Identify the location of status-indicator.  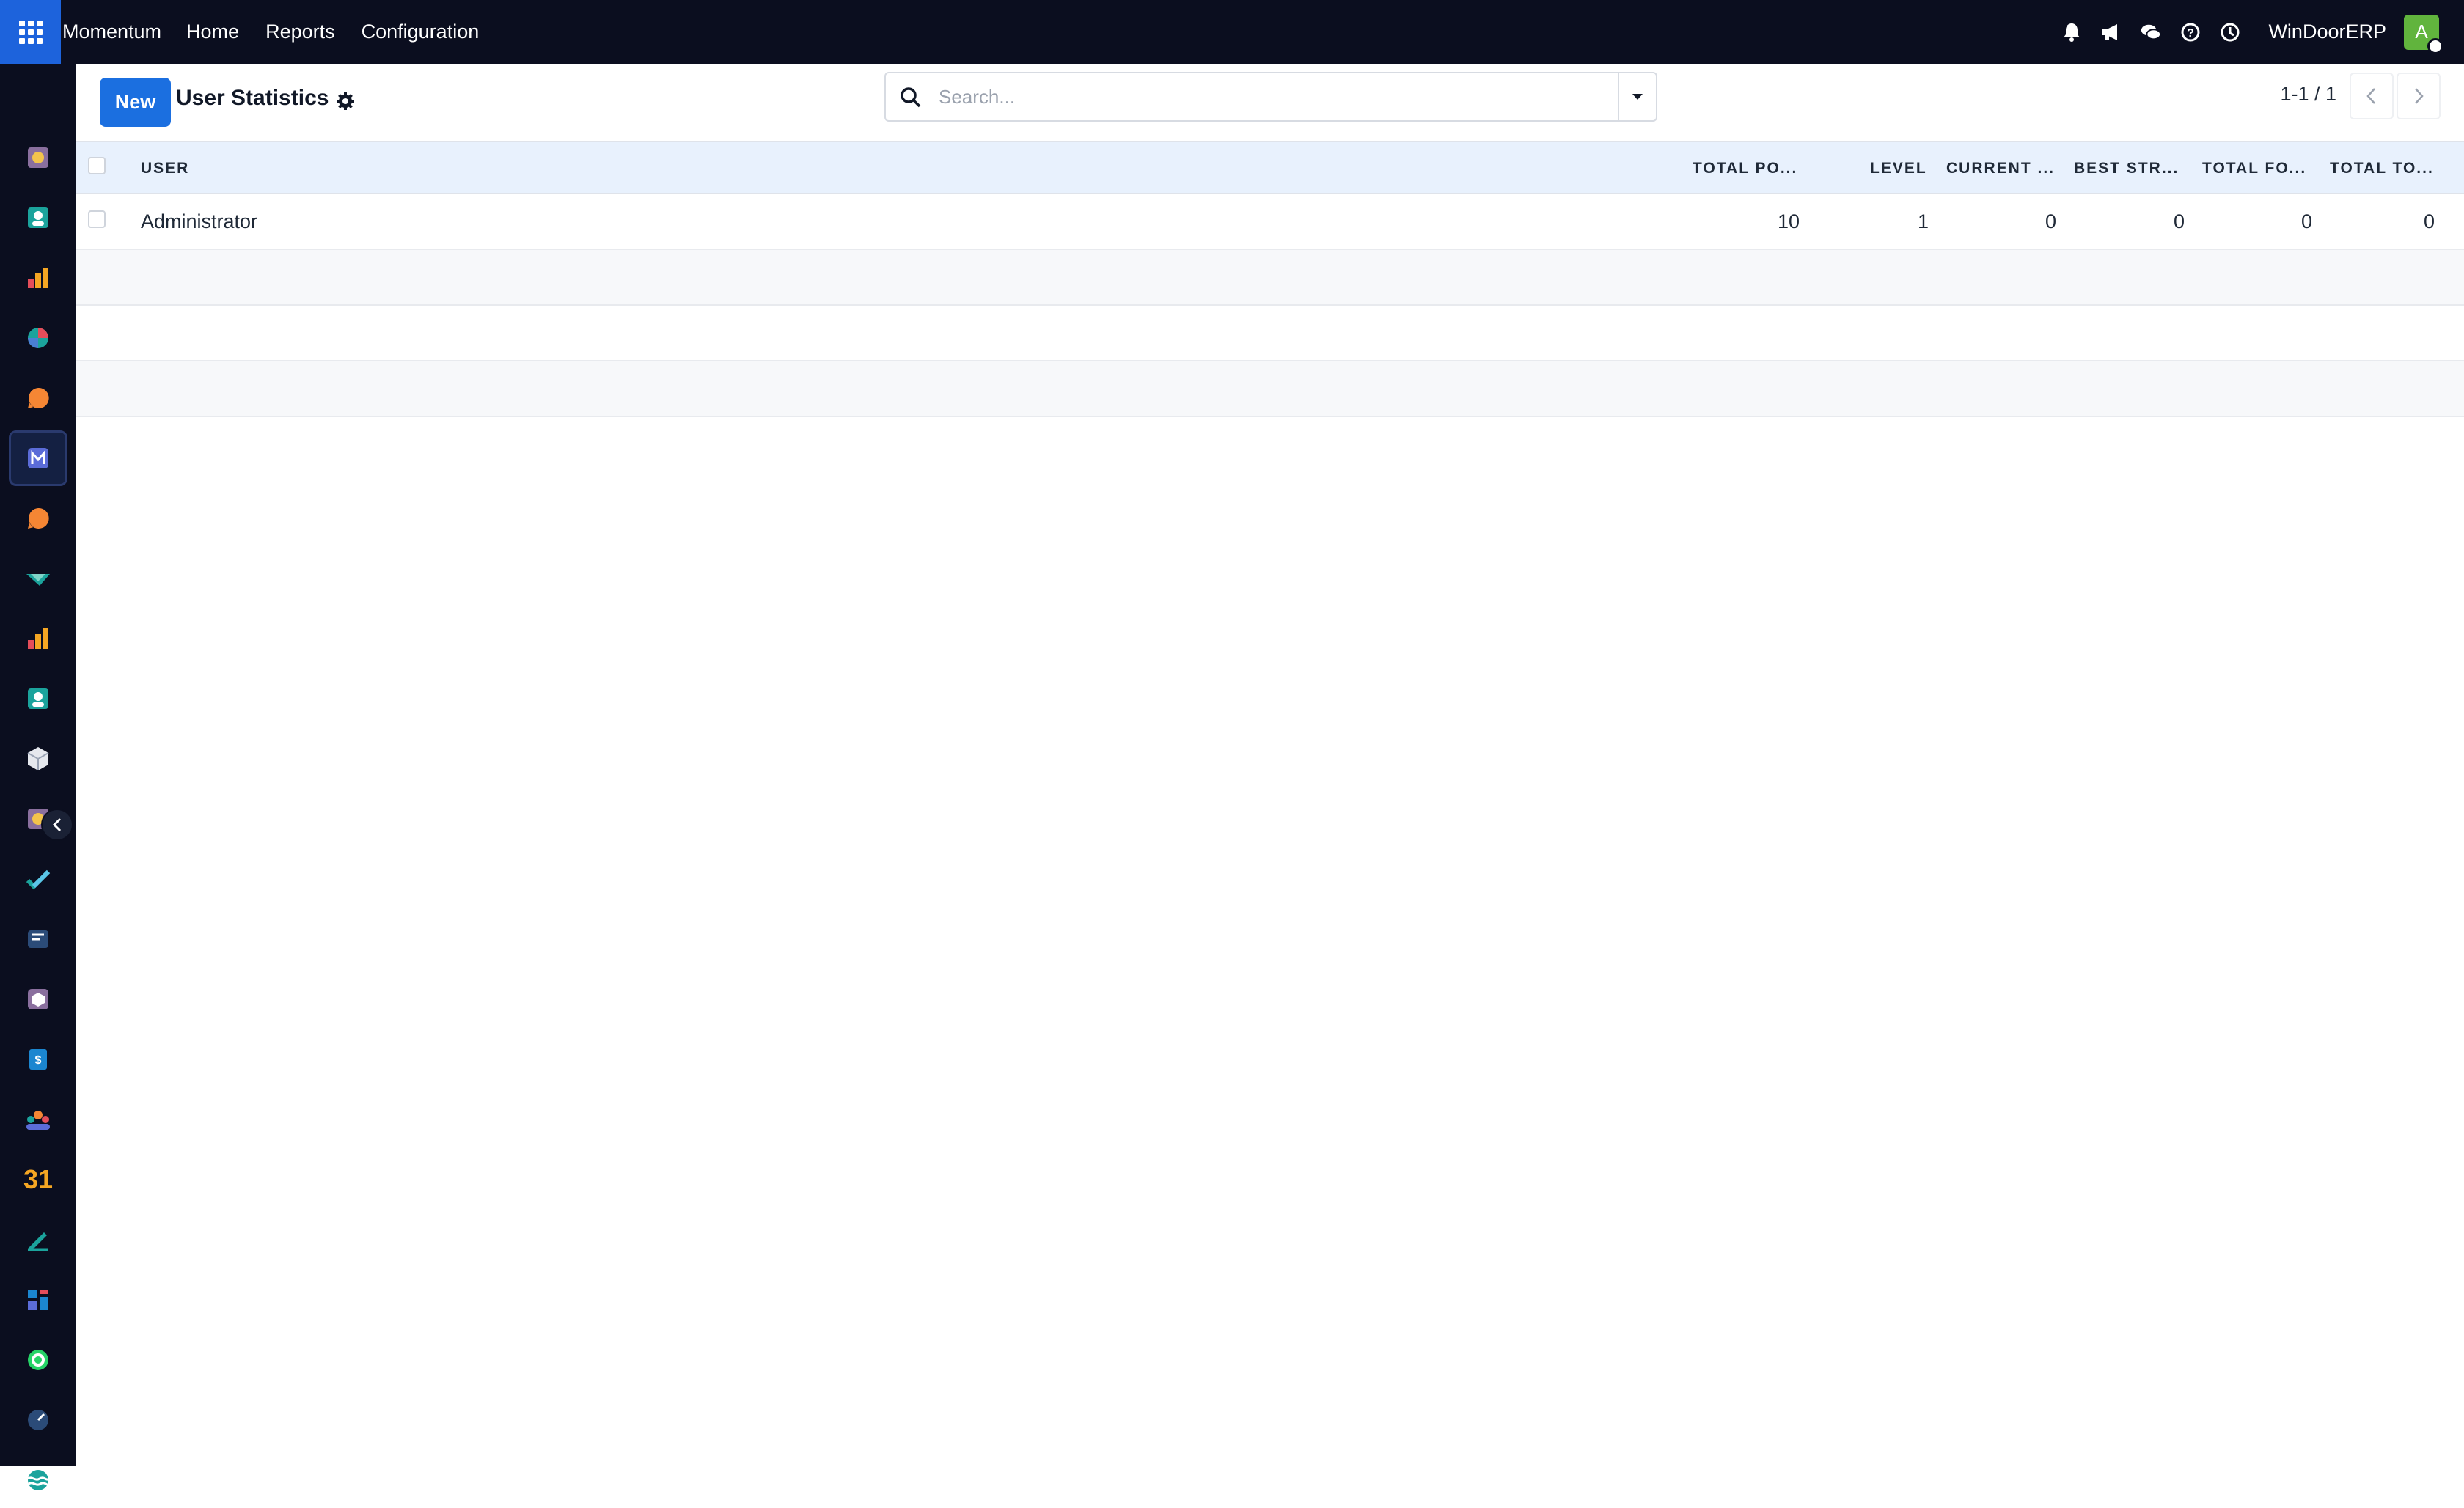
(2435, 45).